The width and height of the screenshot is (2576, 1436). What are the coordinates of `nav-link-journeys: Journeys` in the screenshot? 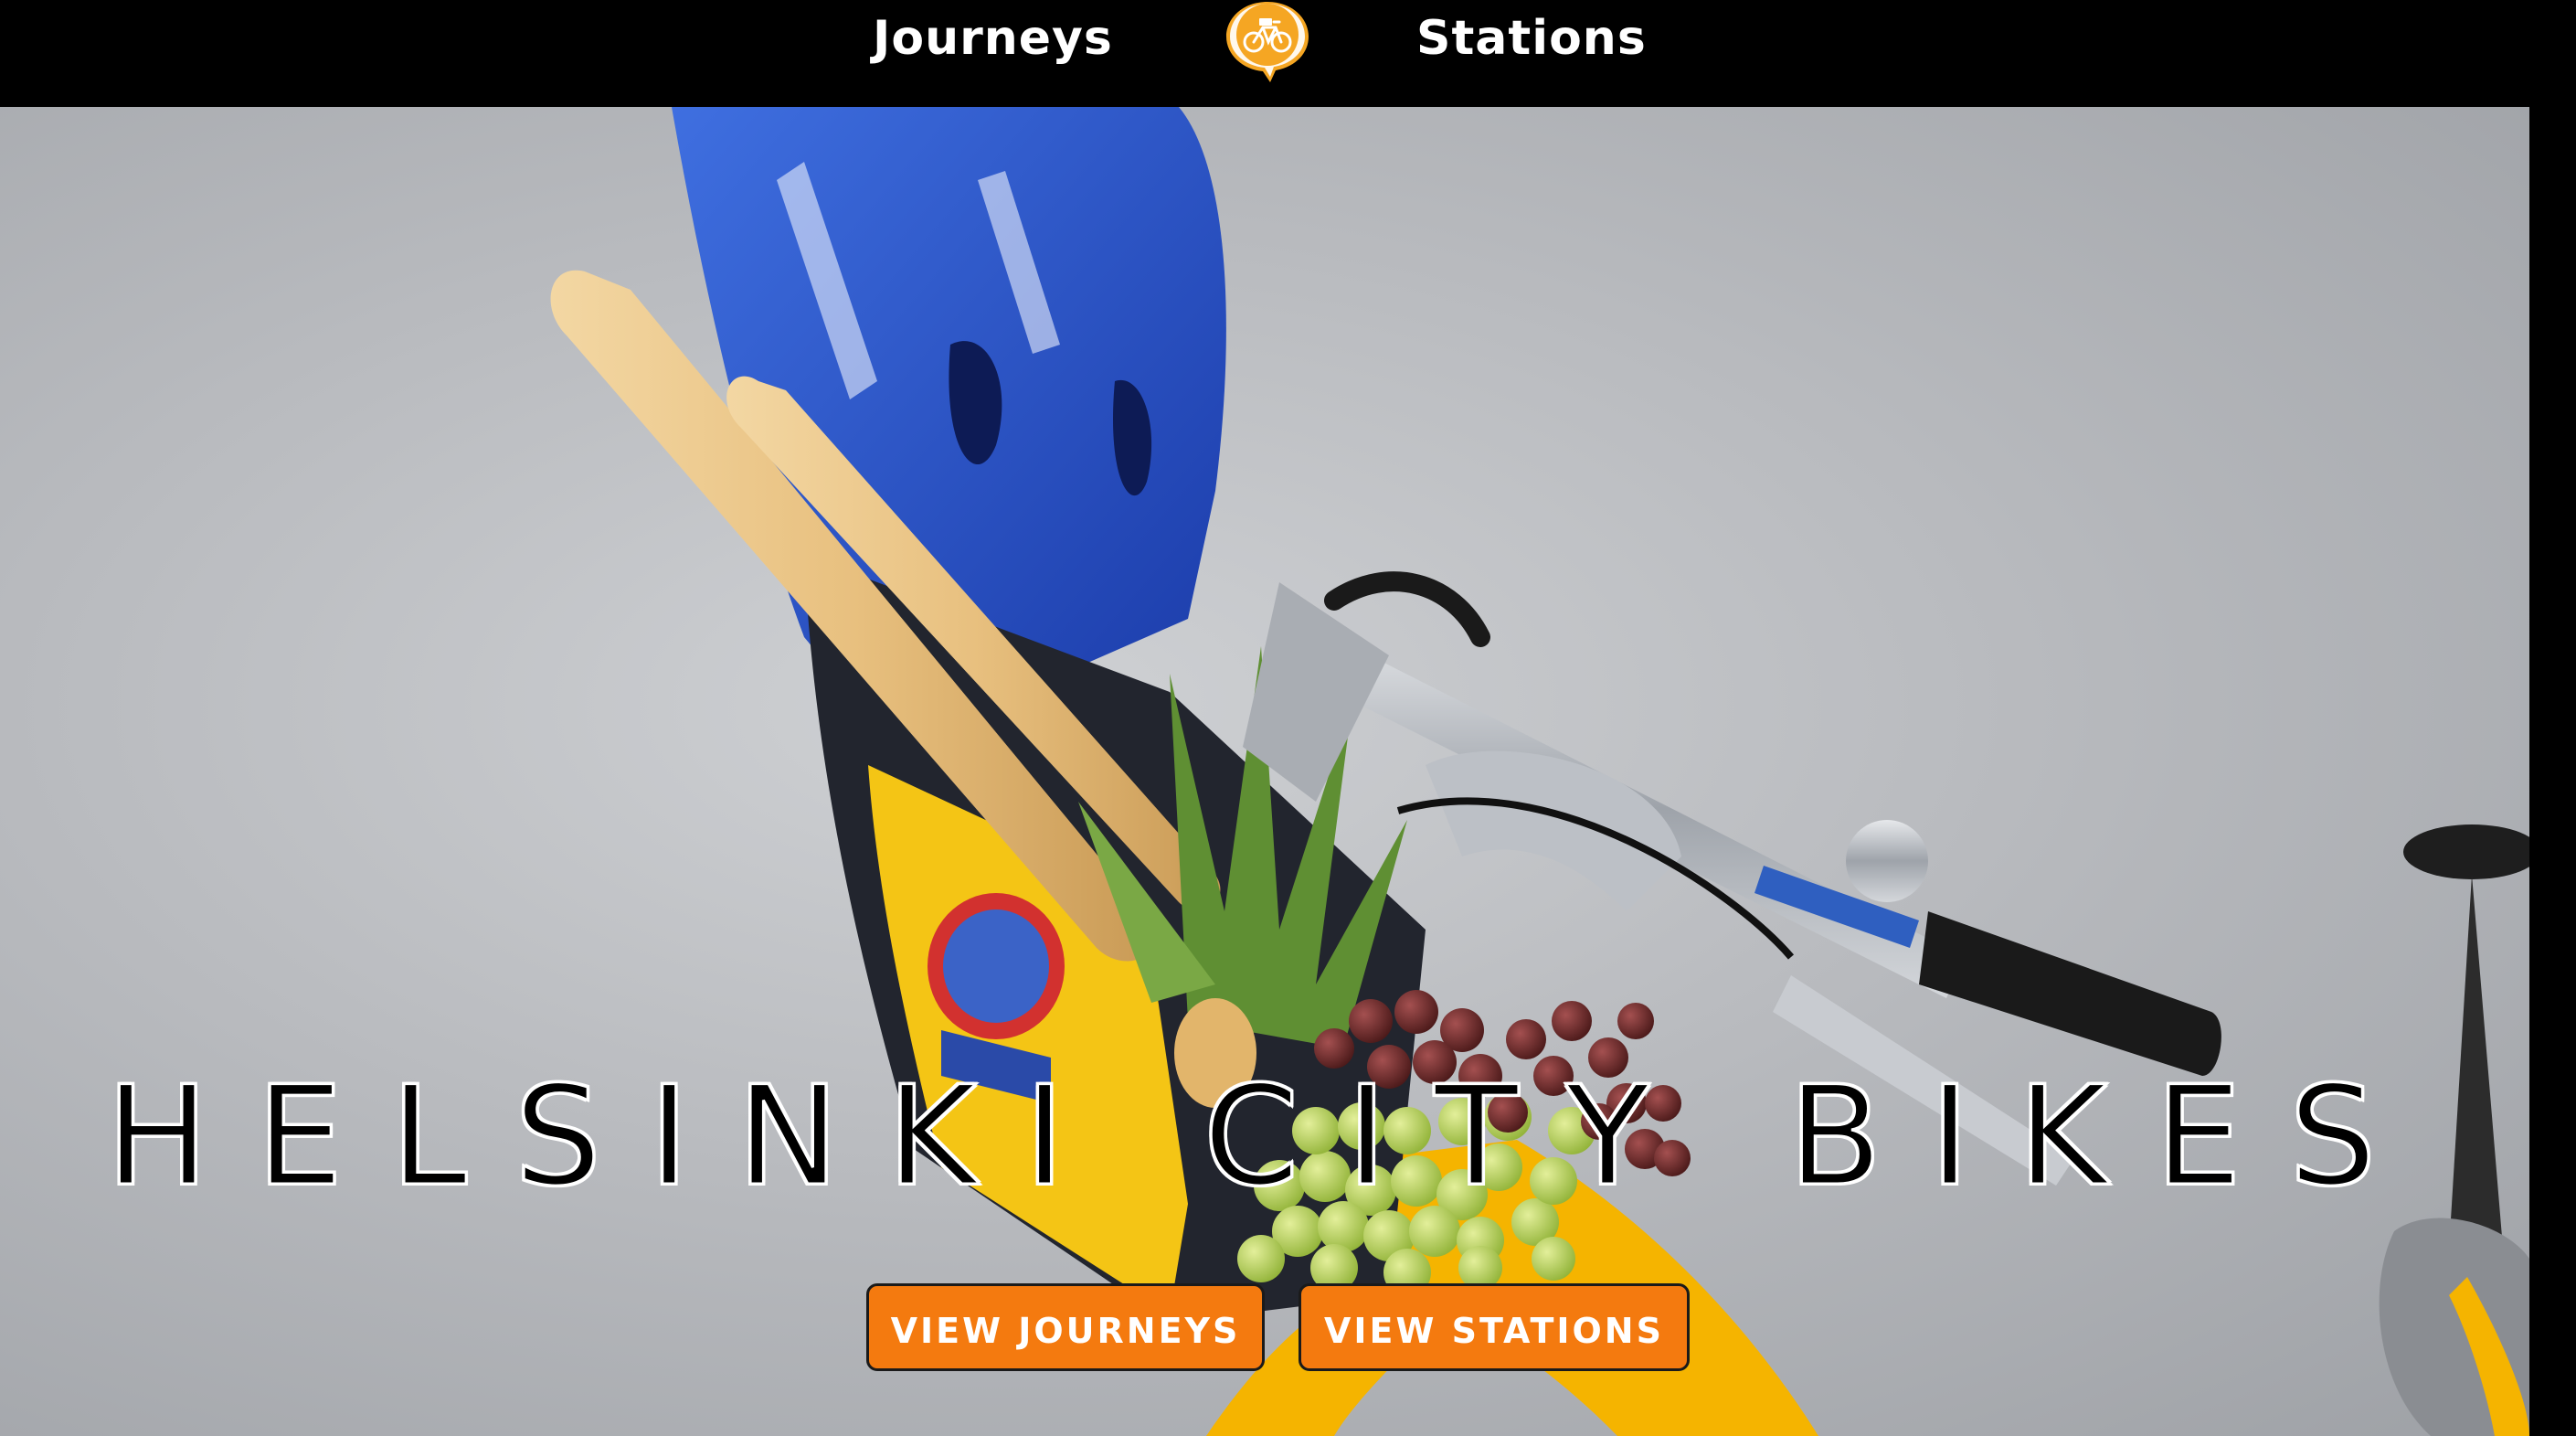 It's located at (993, 38).